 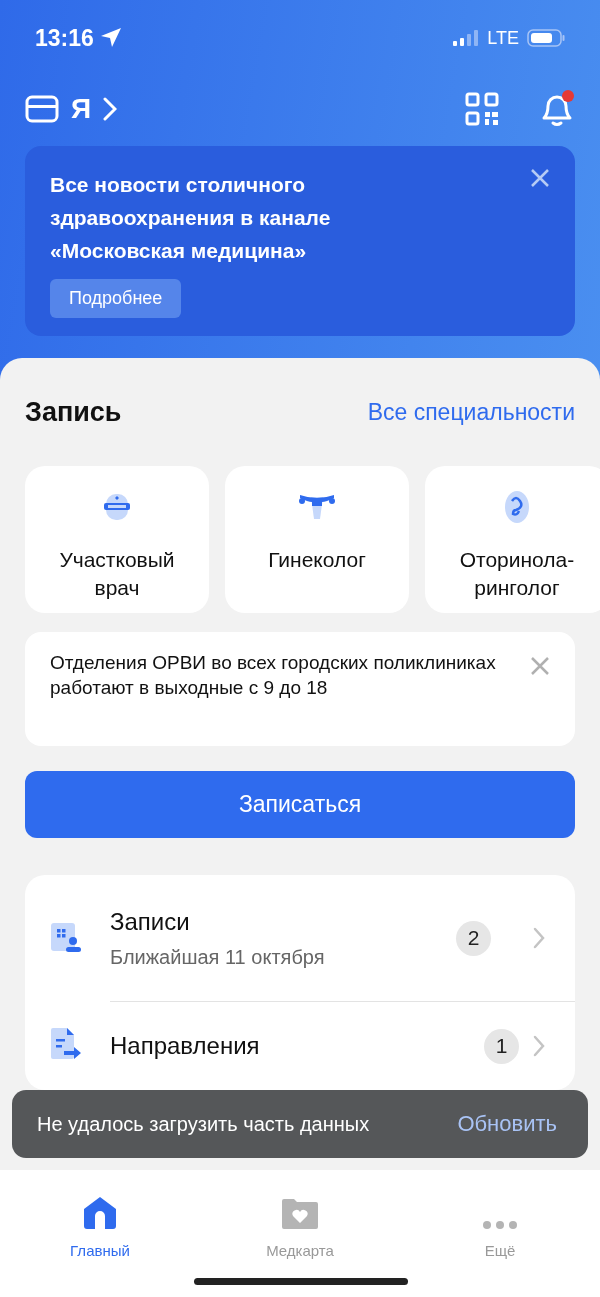 I want to click on qr-code-icon, so click(x=482, y=109).